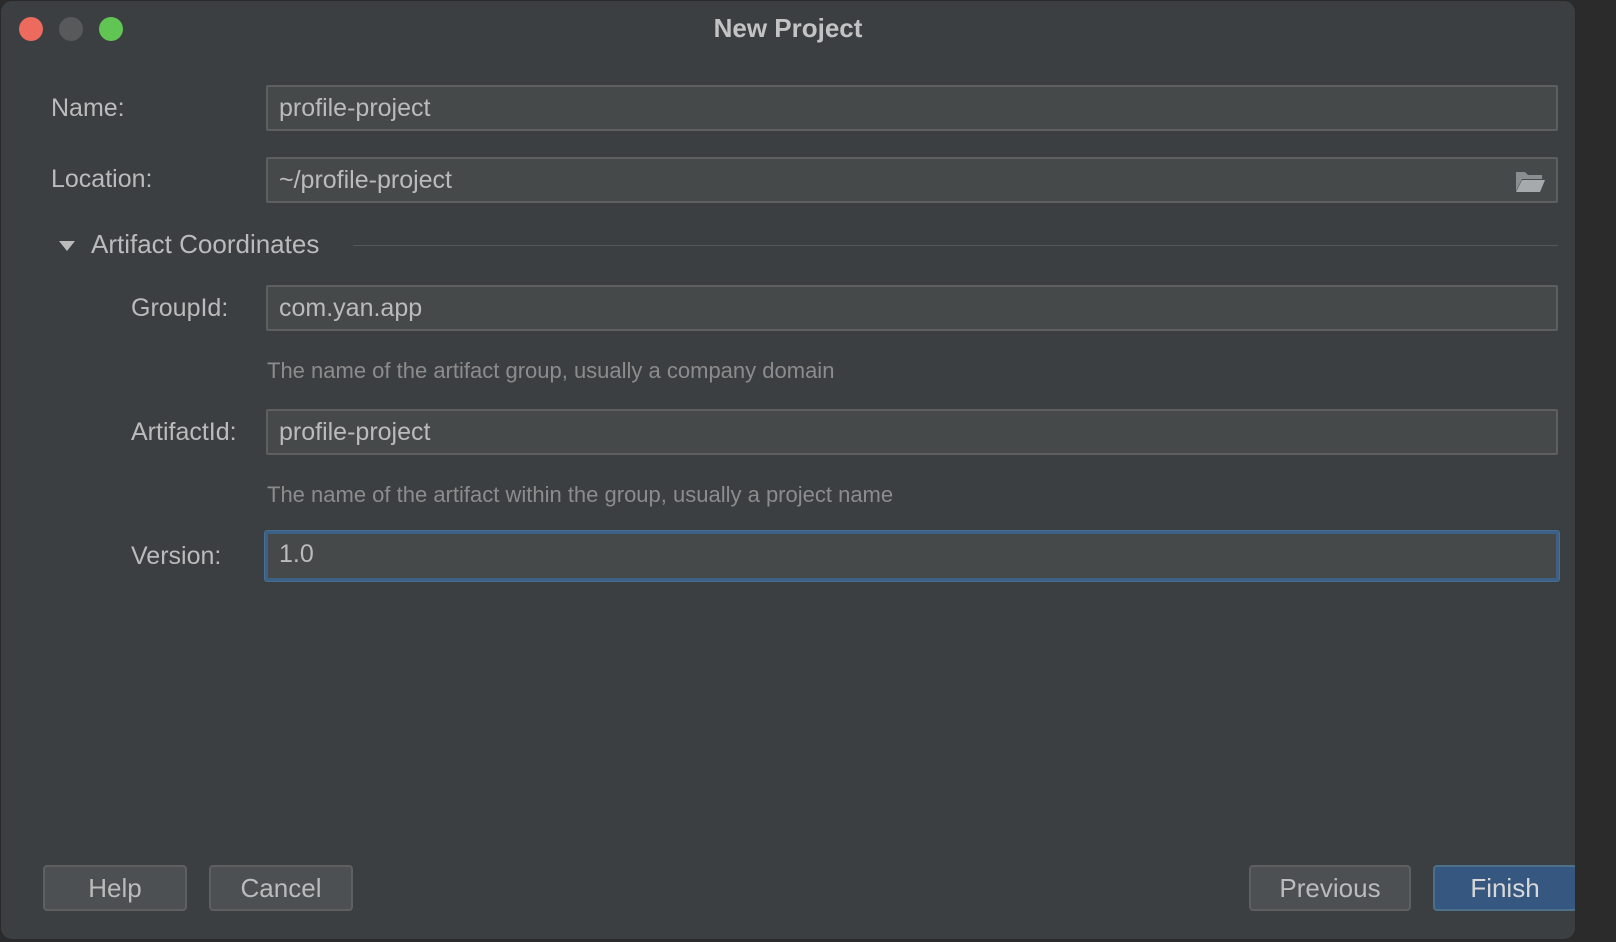 The width and height of the screenshot is (1616, 942). I want to click on name-label: Name:, so click(88, 108).